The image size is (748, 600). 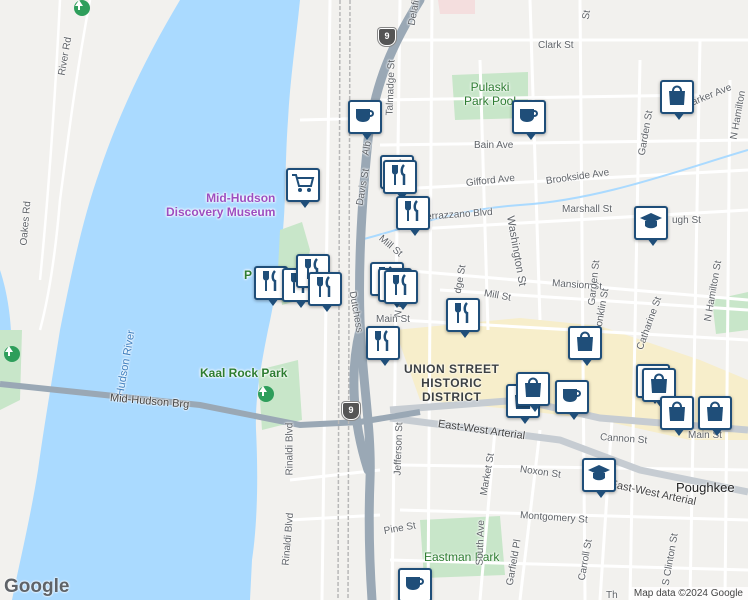 I want to click on street-label: Clark St, so click(x=556, y=45).